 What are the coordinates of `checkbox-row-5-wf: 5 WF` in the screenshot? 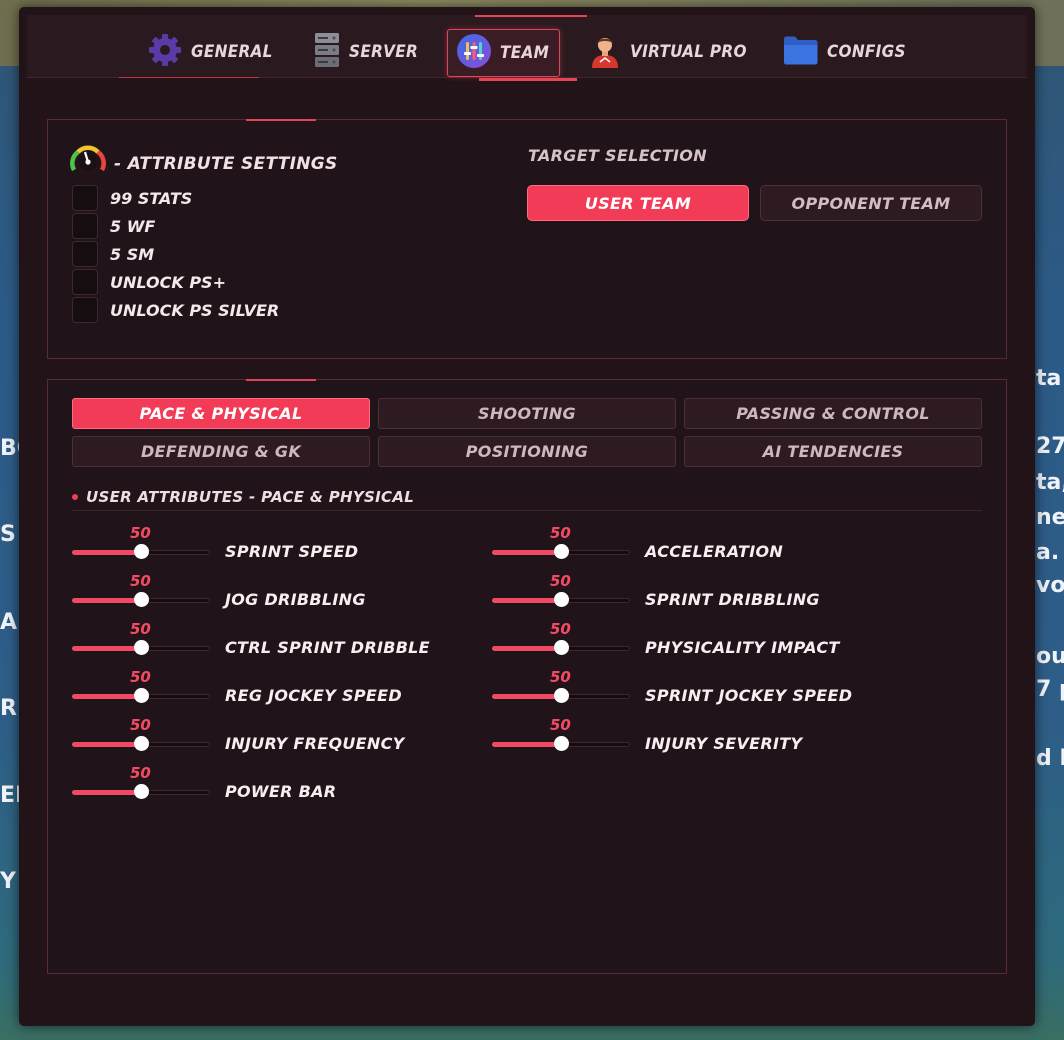 It's located at (113, 226).